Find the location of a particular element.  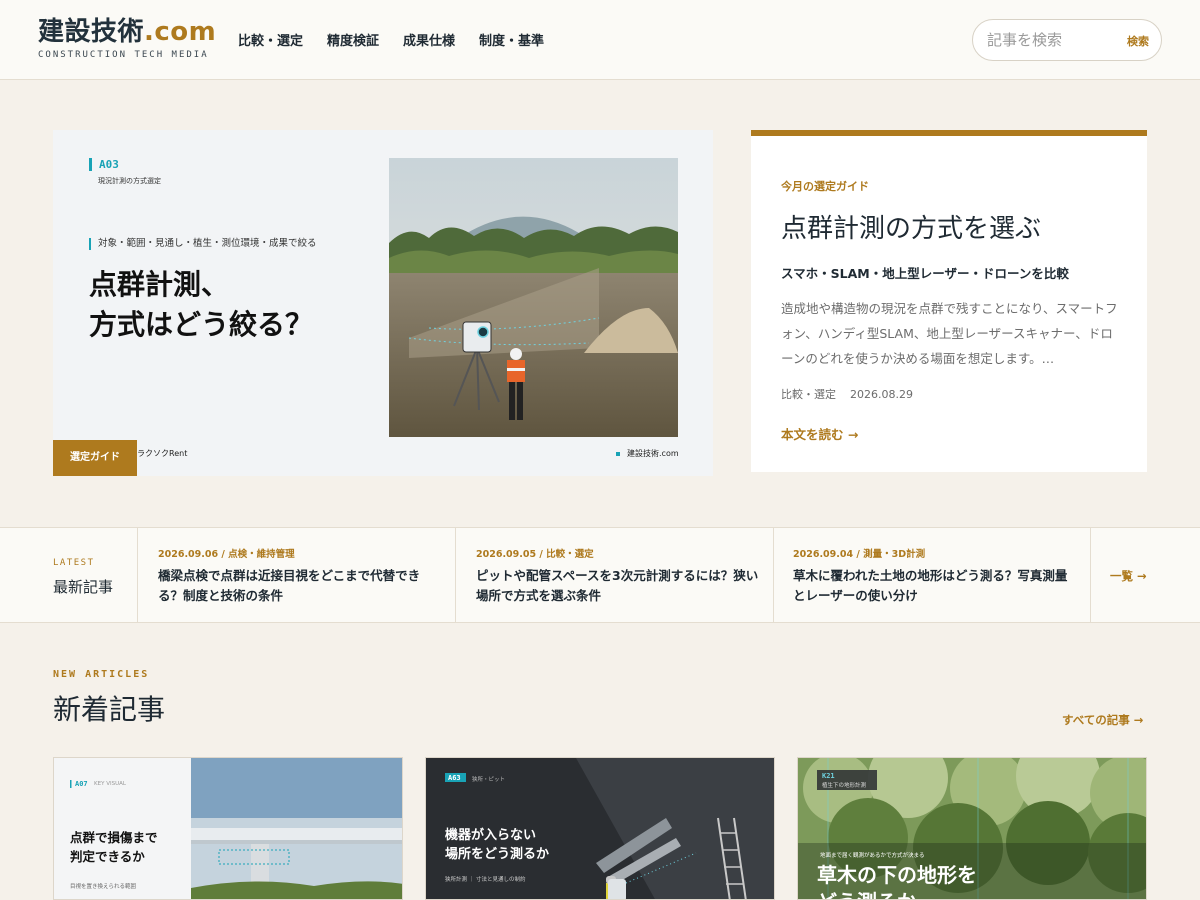

survey-scene-illustration is located at coordinates (533, 297).